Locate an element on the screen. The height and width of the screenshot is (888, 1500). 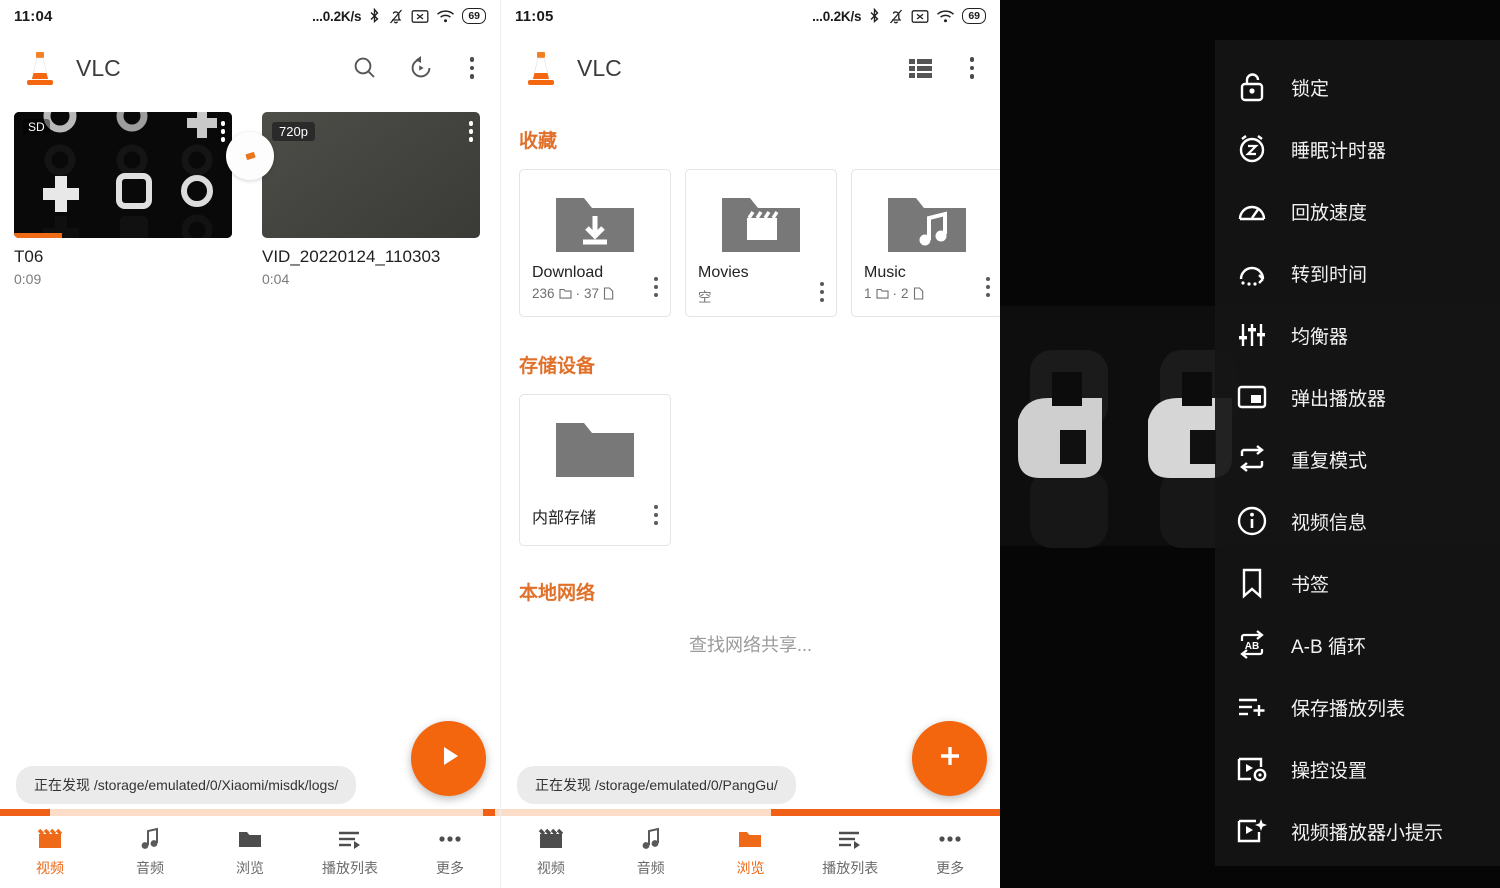
section-header-storage: 存储设备 is located at coordinates (557, 366).